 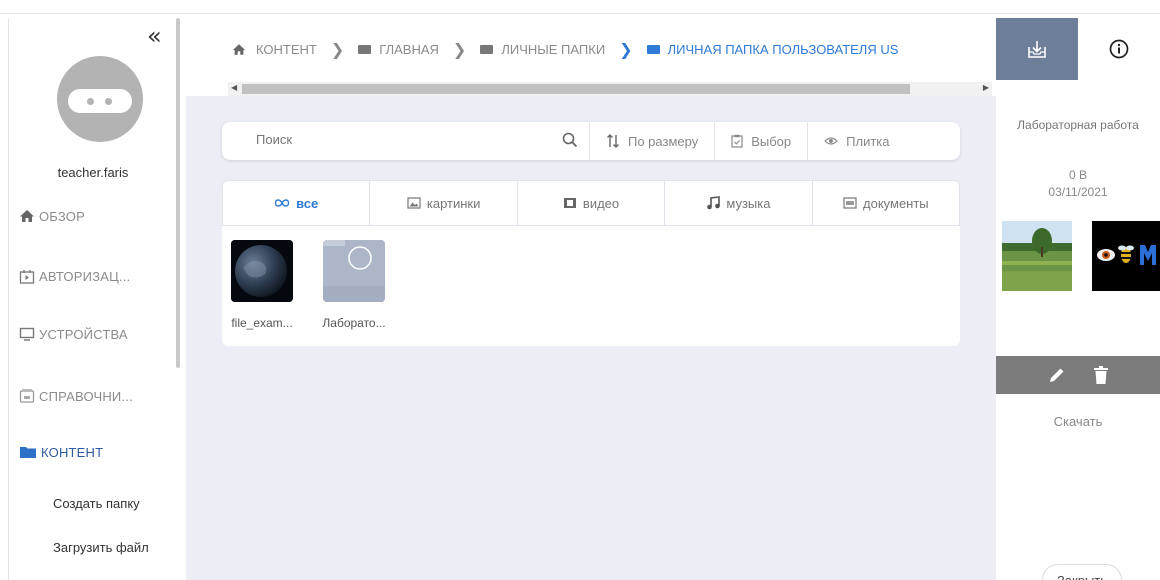 What do you see at coordinates (178, 193) in the screenshot?
I see `sidebar-scrollbar` at bounding box center [178, 193].